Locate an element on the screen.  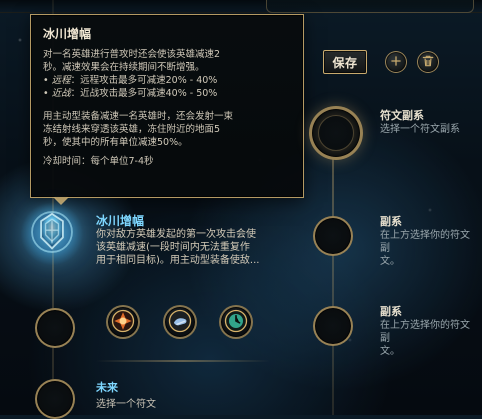
plus-icon is located at coordinates (396, 62).